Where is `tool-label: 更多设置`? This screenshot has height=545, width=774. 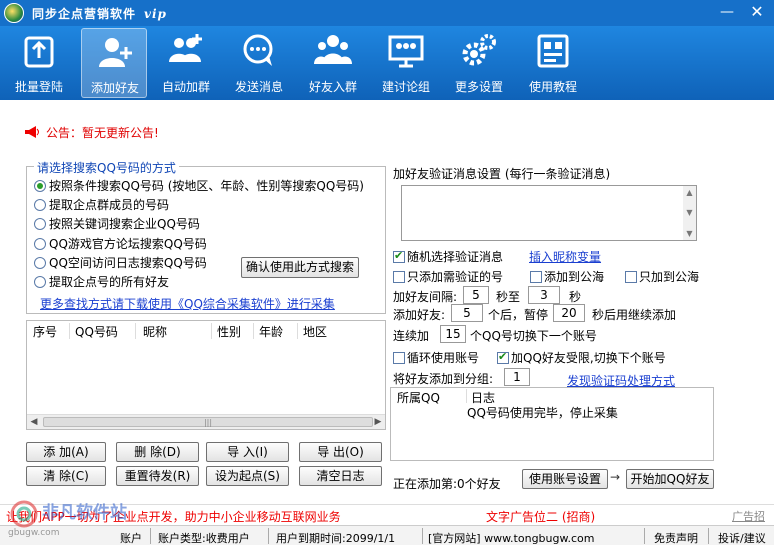
tool-label: 更多设置 is located at coordinates (478, 87).